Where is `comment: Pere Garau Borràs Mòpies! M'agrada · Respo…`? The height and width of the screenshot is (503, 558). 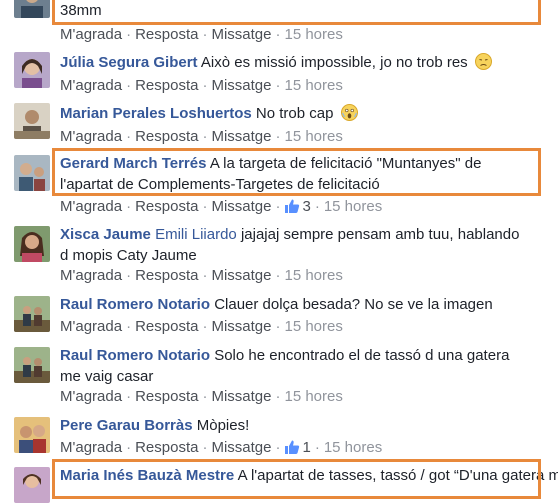
comment: Pere Garau Borràs Mòpies! M'agrada · Respo… is located at coordinates (279, 437).